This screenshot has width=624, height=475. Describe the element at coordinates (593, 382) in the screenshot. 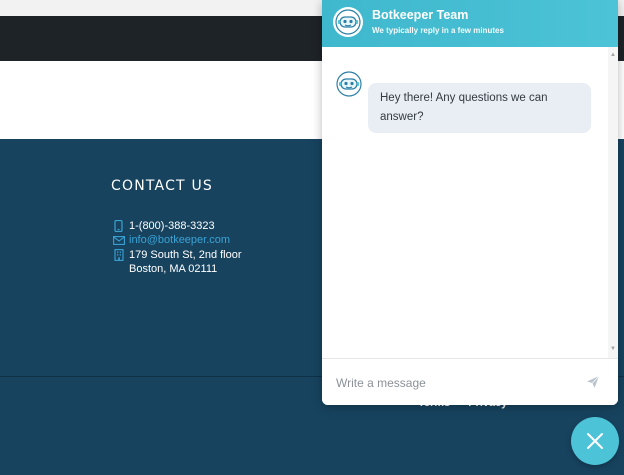

I see `send-icon` at that location.